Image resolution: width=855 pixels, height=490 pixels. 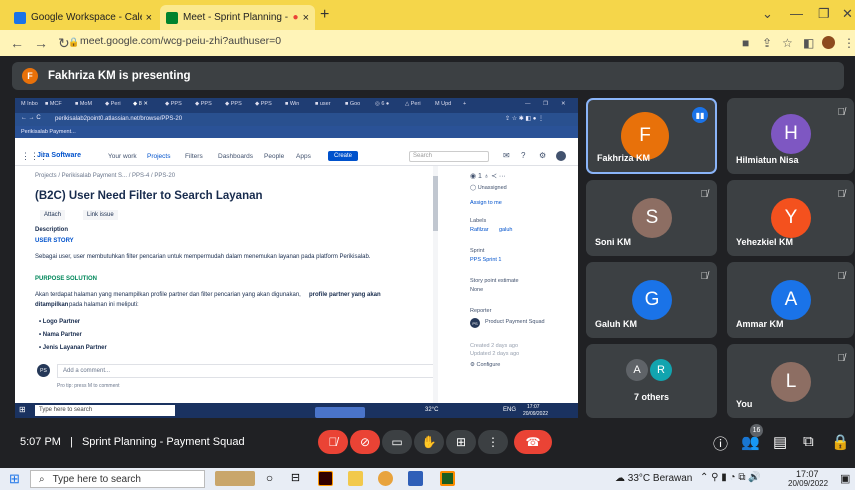 What do you see at coordinates (486, 260) in the screenshot?
I see `sprint-value: PPS Sprint 1` at bounding box center [486, 260].